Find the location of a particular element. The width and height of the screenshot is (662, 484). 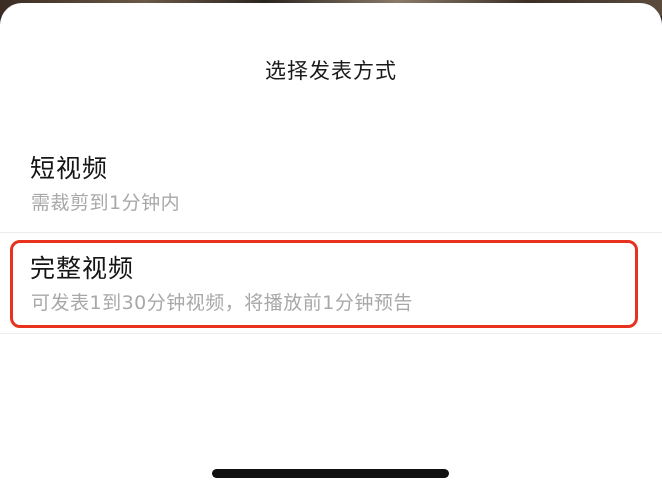

option-title: 完整视频 is located at coordinates (82, 268).